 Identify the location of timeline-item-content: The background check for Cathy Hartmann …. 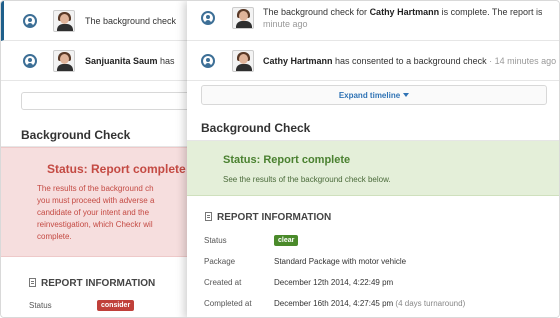
(402, 18).